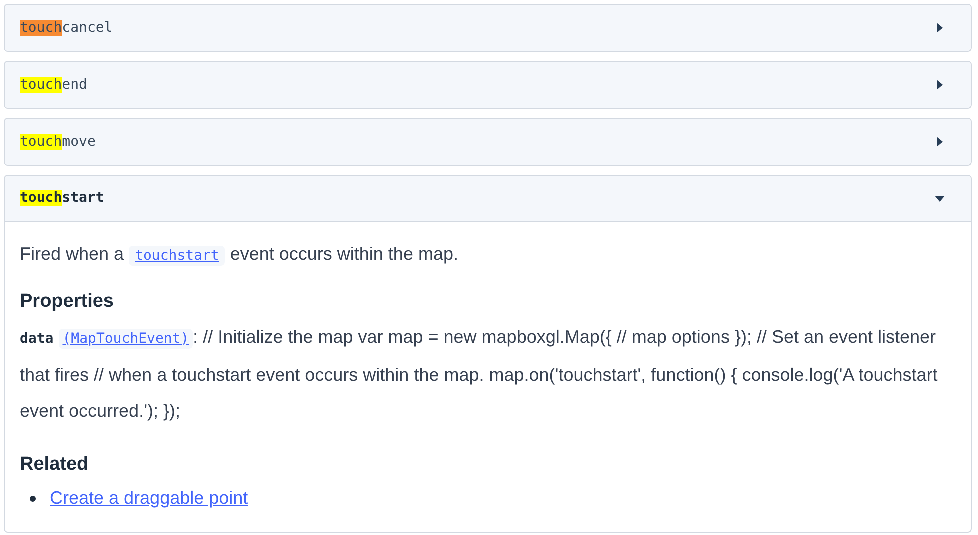 Image resolution: width=978 pixels, height=535 pixels. Describe the element at coordinates (488, 85) in the screenshot. I see `accordion-header: touchend` at that location.